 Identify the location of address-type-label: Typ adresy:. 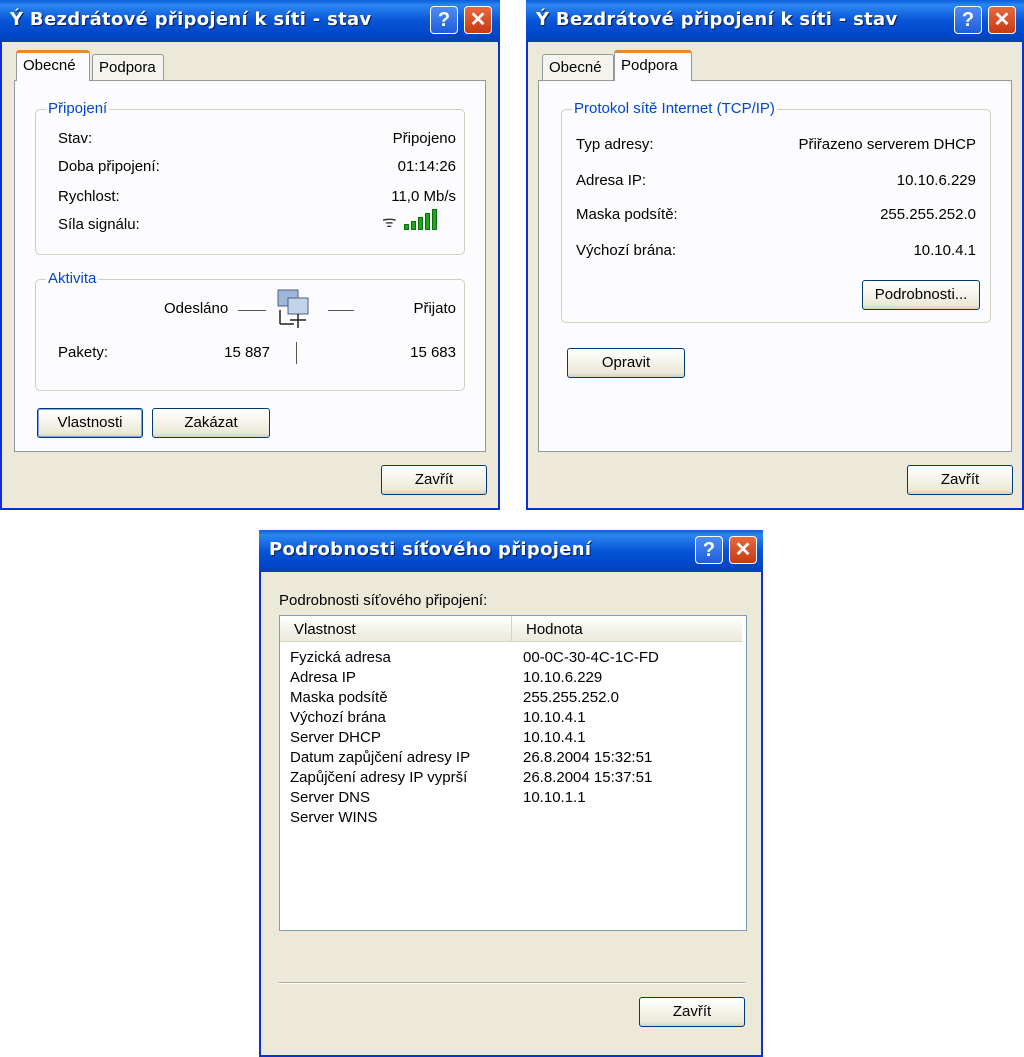
(615, 144).